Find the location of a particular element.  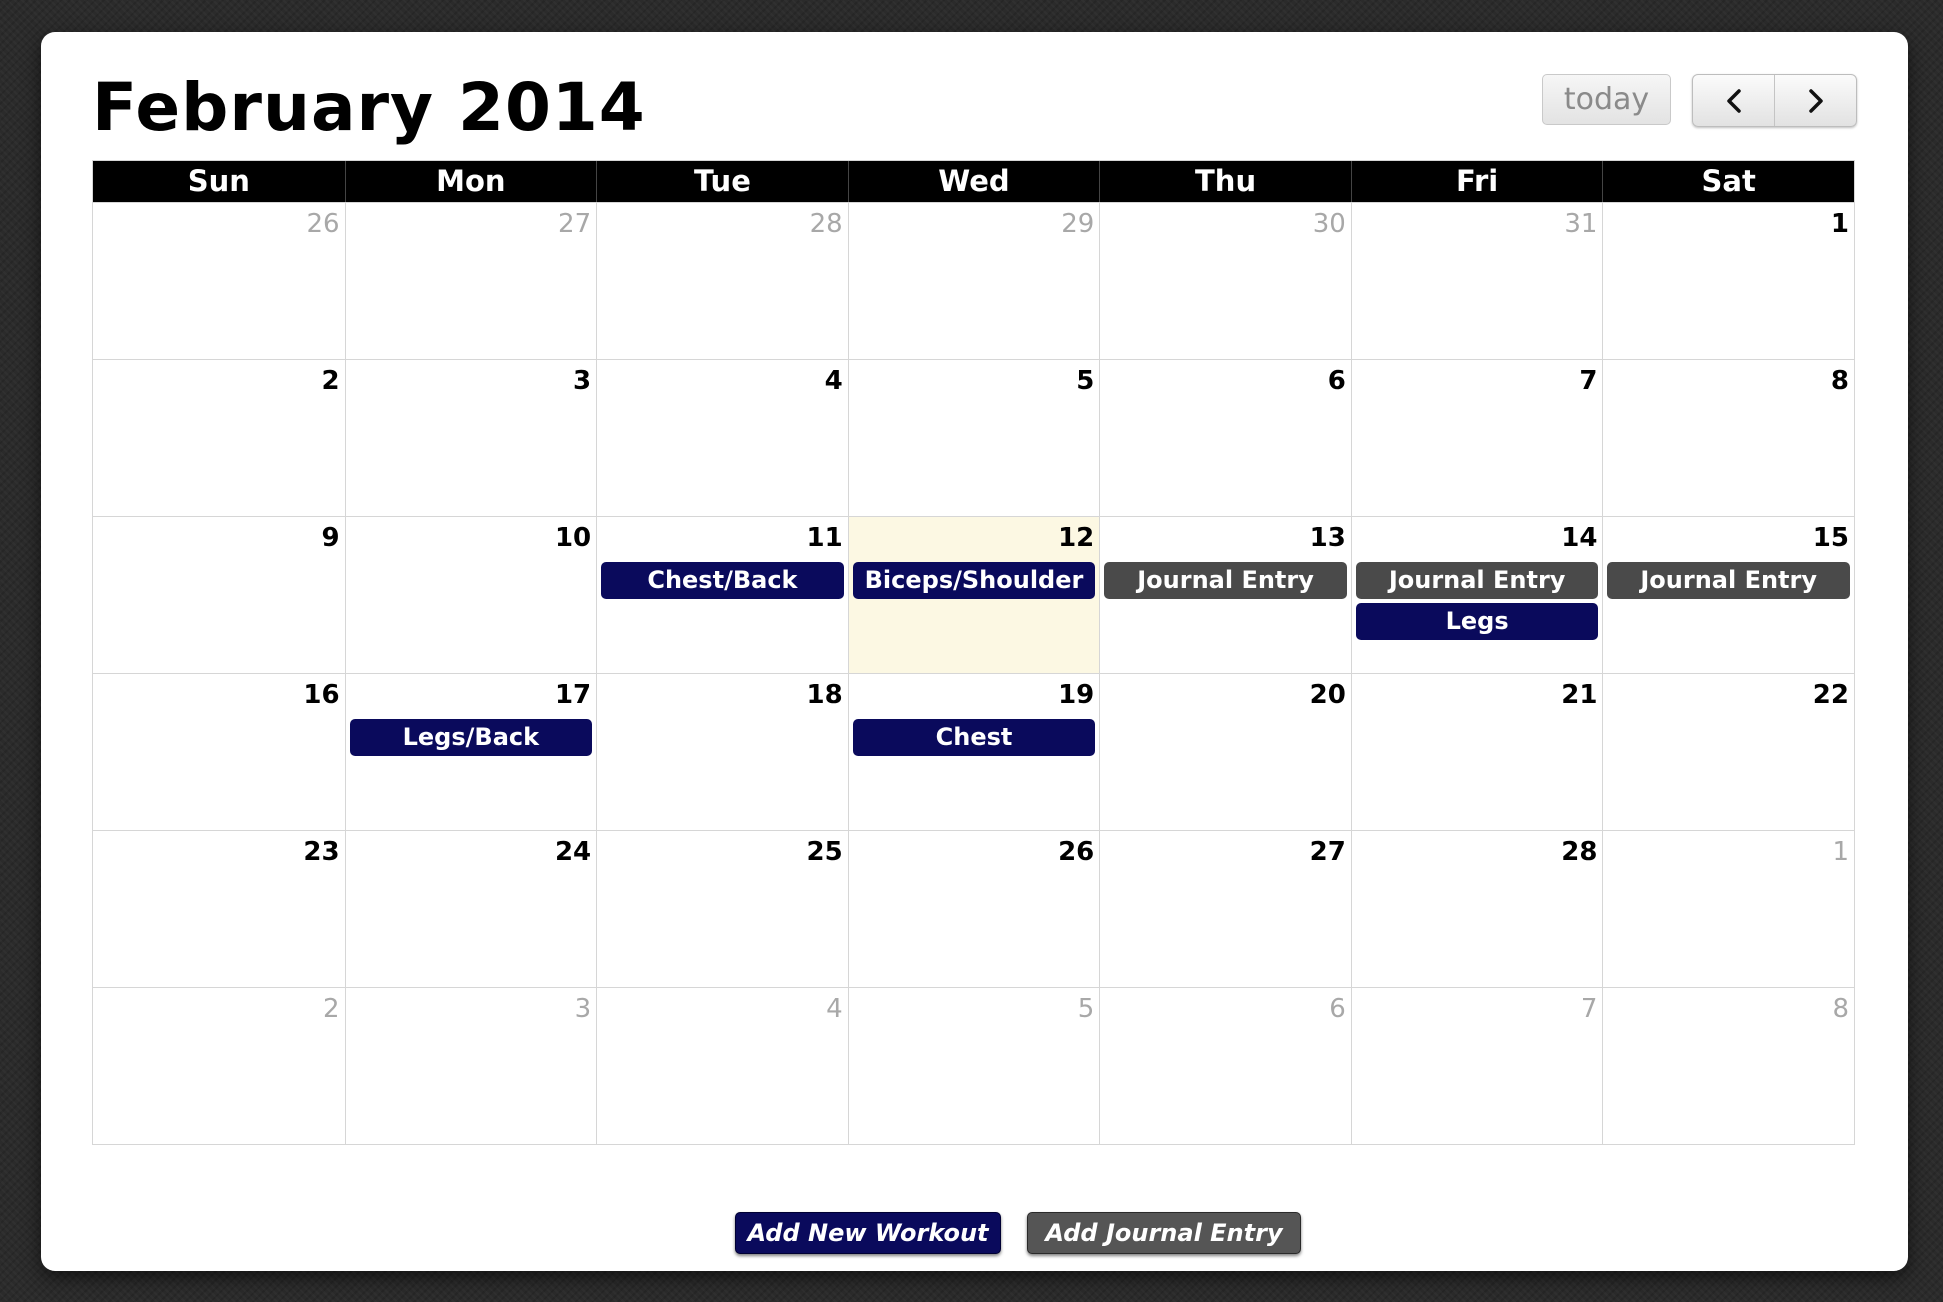

day-cell: 19 Chest is located at coordinates (973, 752).